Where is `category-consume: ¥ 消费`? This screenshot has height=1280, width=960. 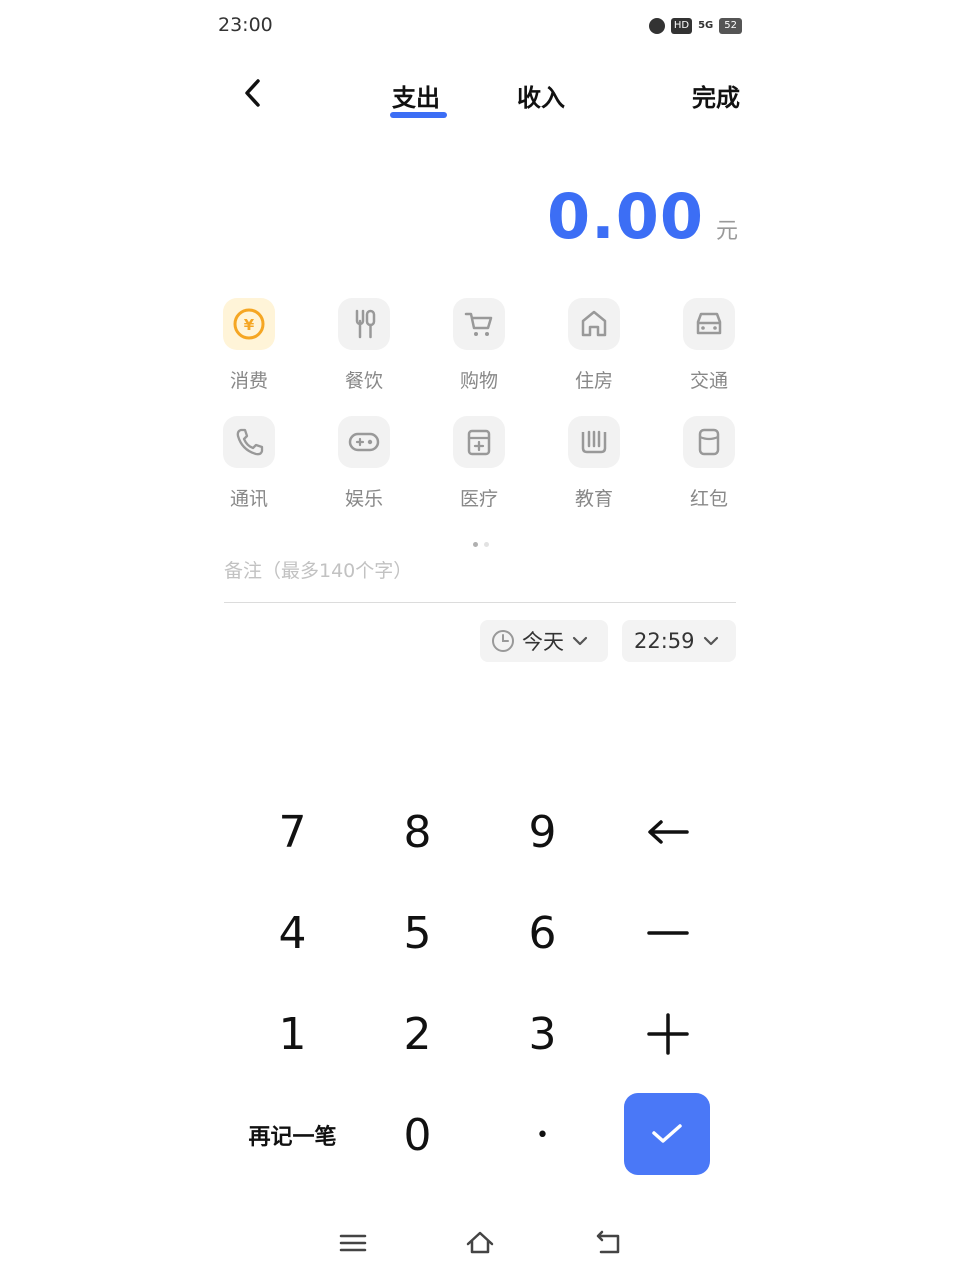
category-consume: ¥ 消费 is located at coordinates (249, 345).